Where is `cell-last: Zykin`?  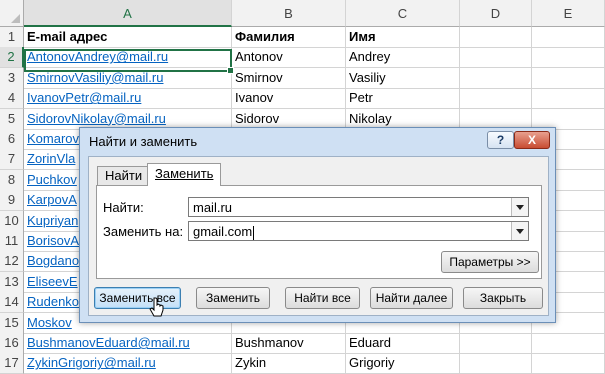
cell-last: Zykin is located at coordinates (289, 363).